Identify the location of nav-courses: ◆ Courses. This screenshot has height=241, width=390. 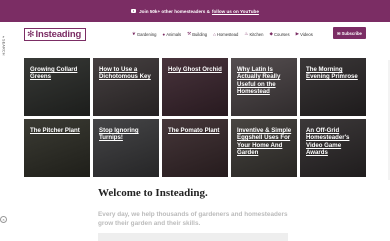
(279, 34).